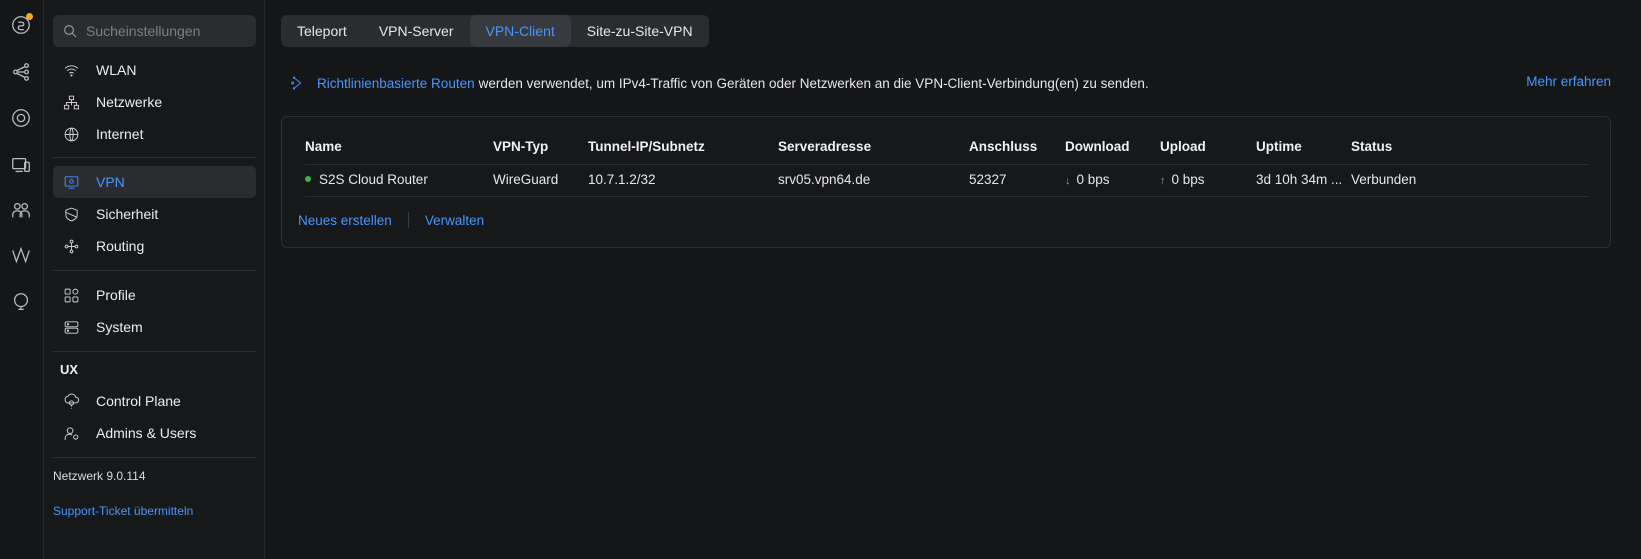 The width and height of the screenshot is (1641, 559). Describe the element at coordinates (1093, 179) in the screenshot. I see `download-value: 0 bps` at that location.